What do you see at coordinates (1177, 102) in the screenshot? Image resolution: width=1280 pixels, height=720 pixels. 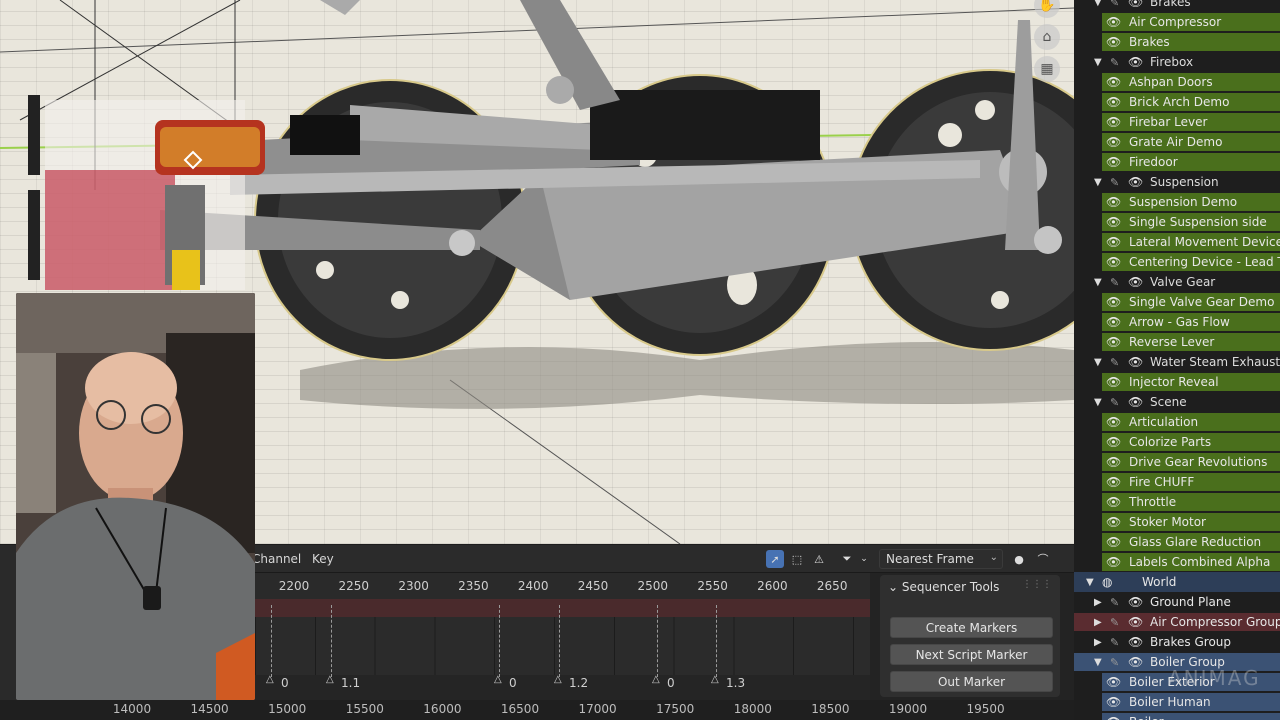 I see `outliner-row: 👁 Brick Arch Demo` at bounding box center [1177, 102].